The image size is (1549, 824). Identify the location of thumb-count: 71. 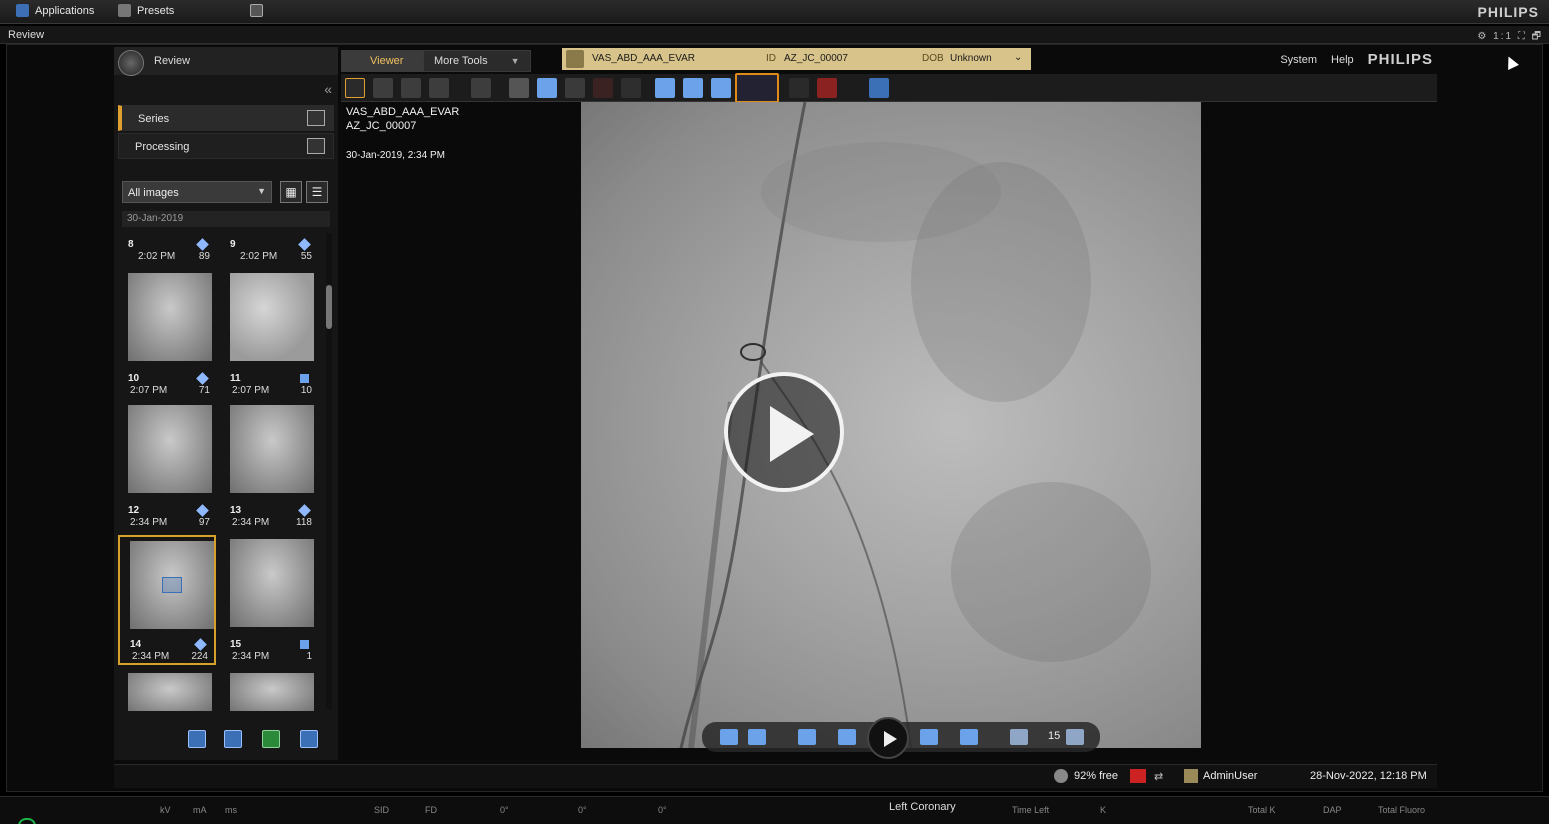
(204, 390).